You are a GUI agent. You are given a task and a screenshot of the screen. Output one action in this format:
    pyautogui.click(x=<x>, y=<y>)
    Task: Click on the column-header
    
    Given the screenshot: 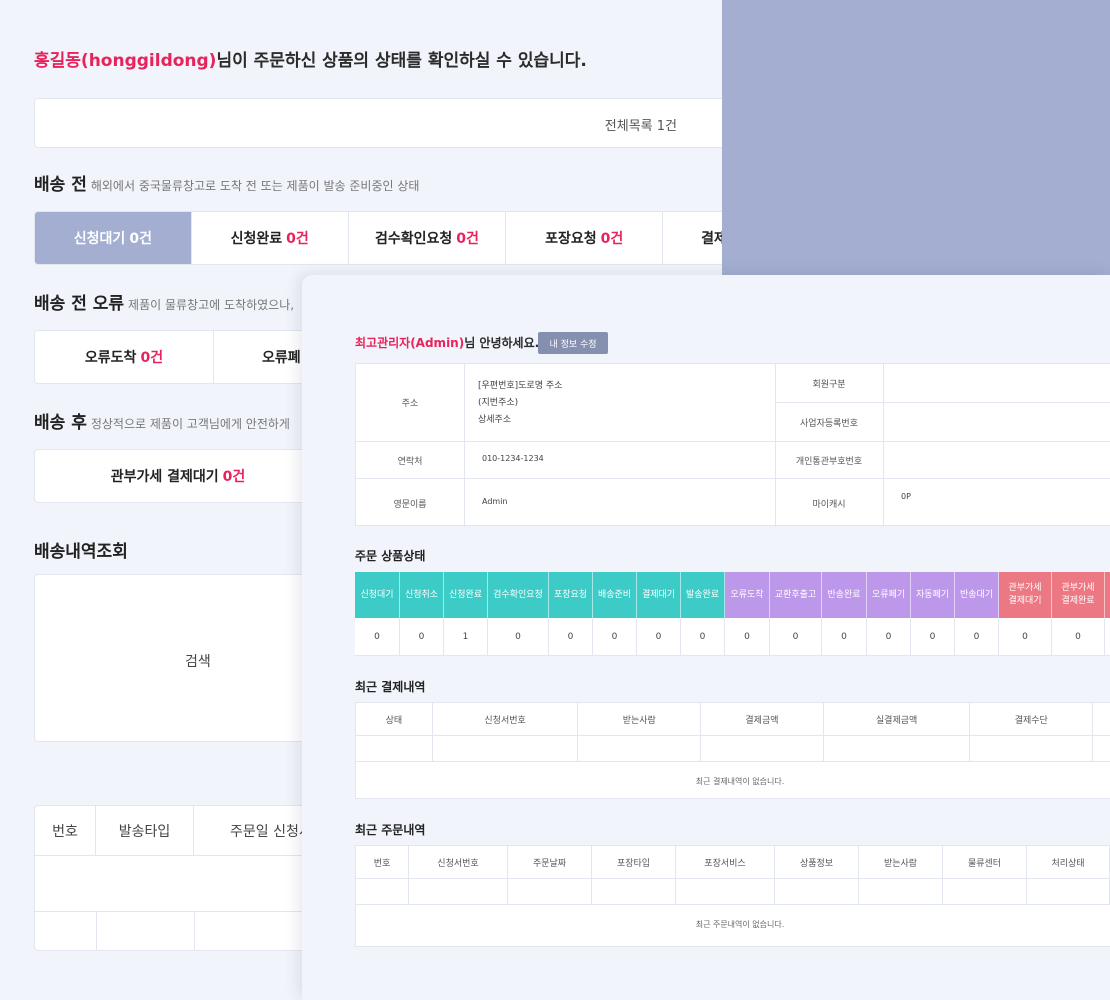 What is the action you would take?
    pyautogui.click(x=1101, y=719)
    